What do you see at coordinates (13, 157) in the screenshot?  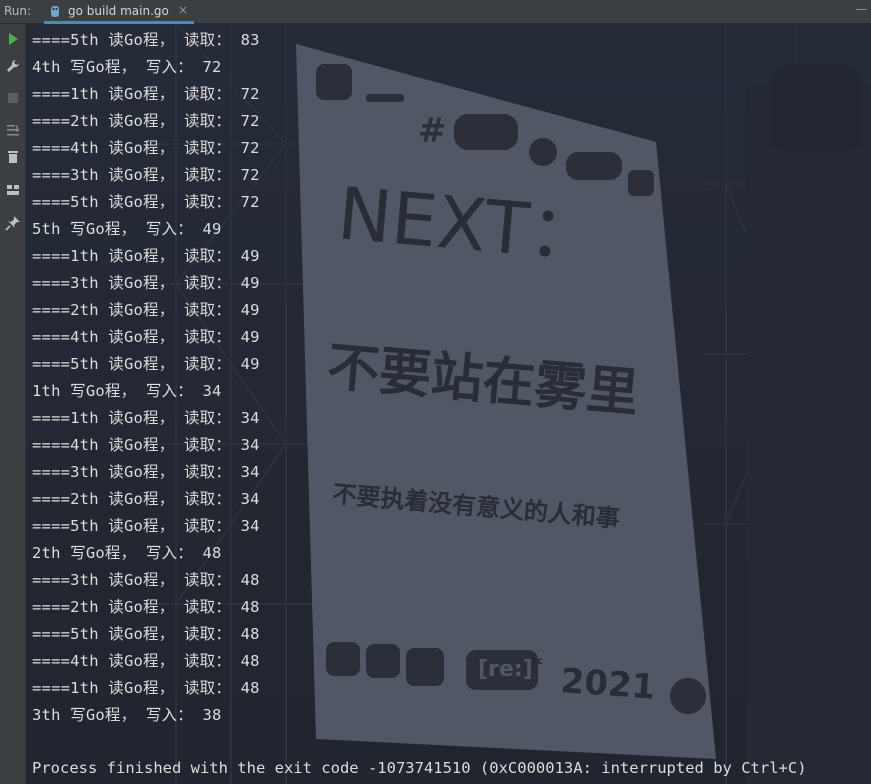 I see `trash-icon` at bounding box center [13, 157].